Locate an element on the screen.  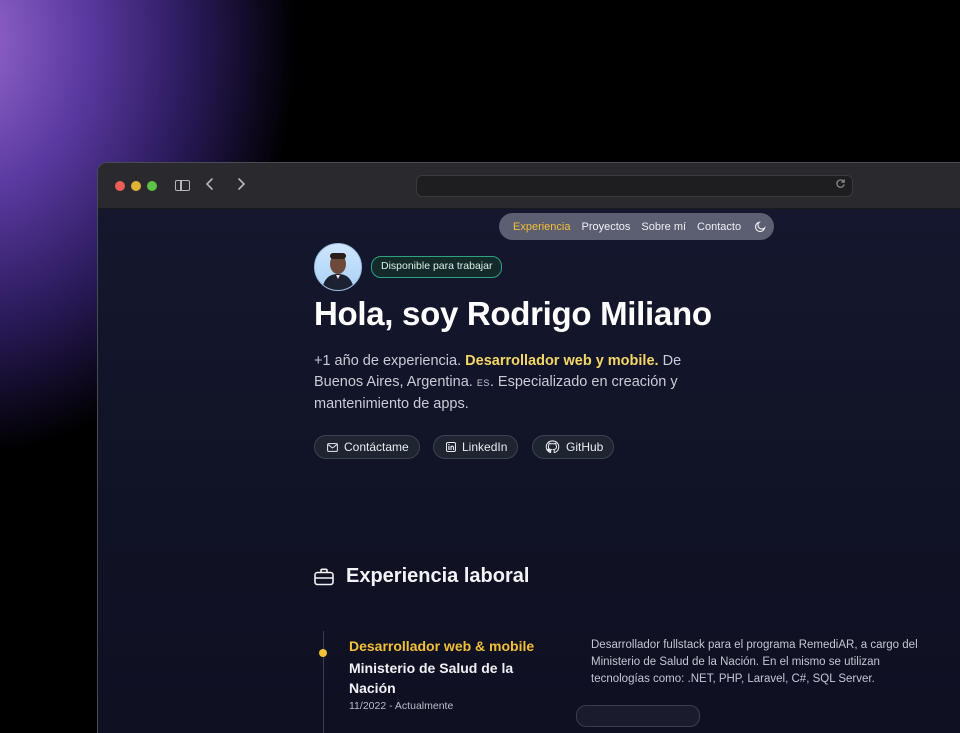
job-date: 11/2022 - Actualmente is located at coordinates (401, 706).